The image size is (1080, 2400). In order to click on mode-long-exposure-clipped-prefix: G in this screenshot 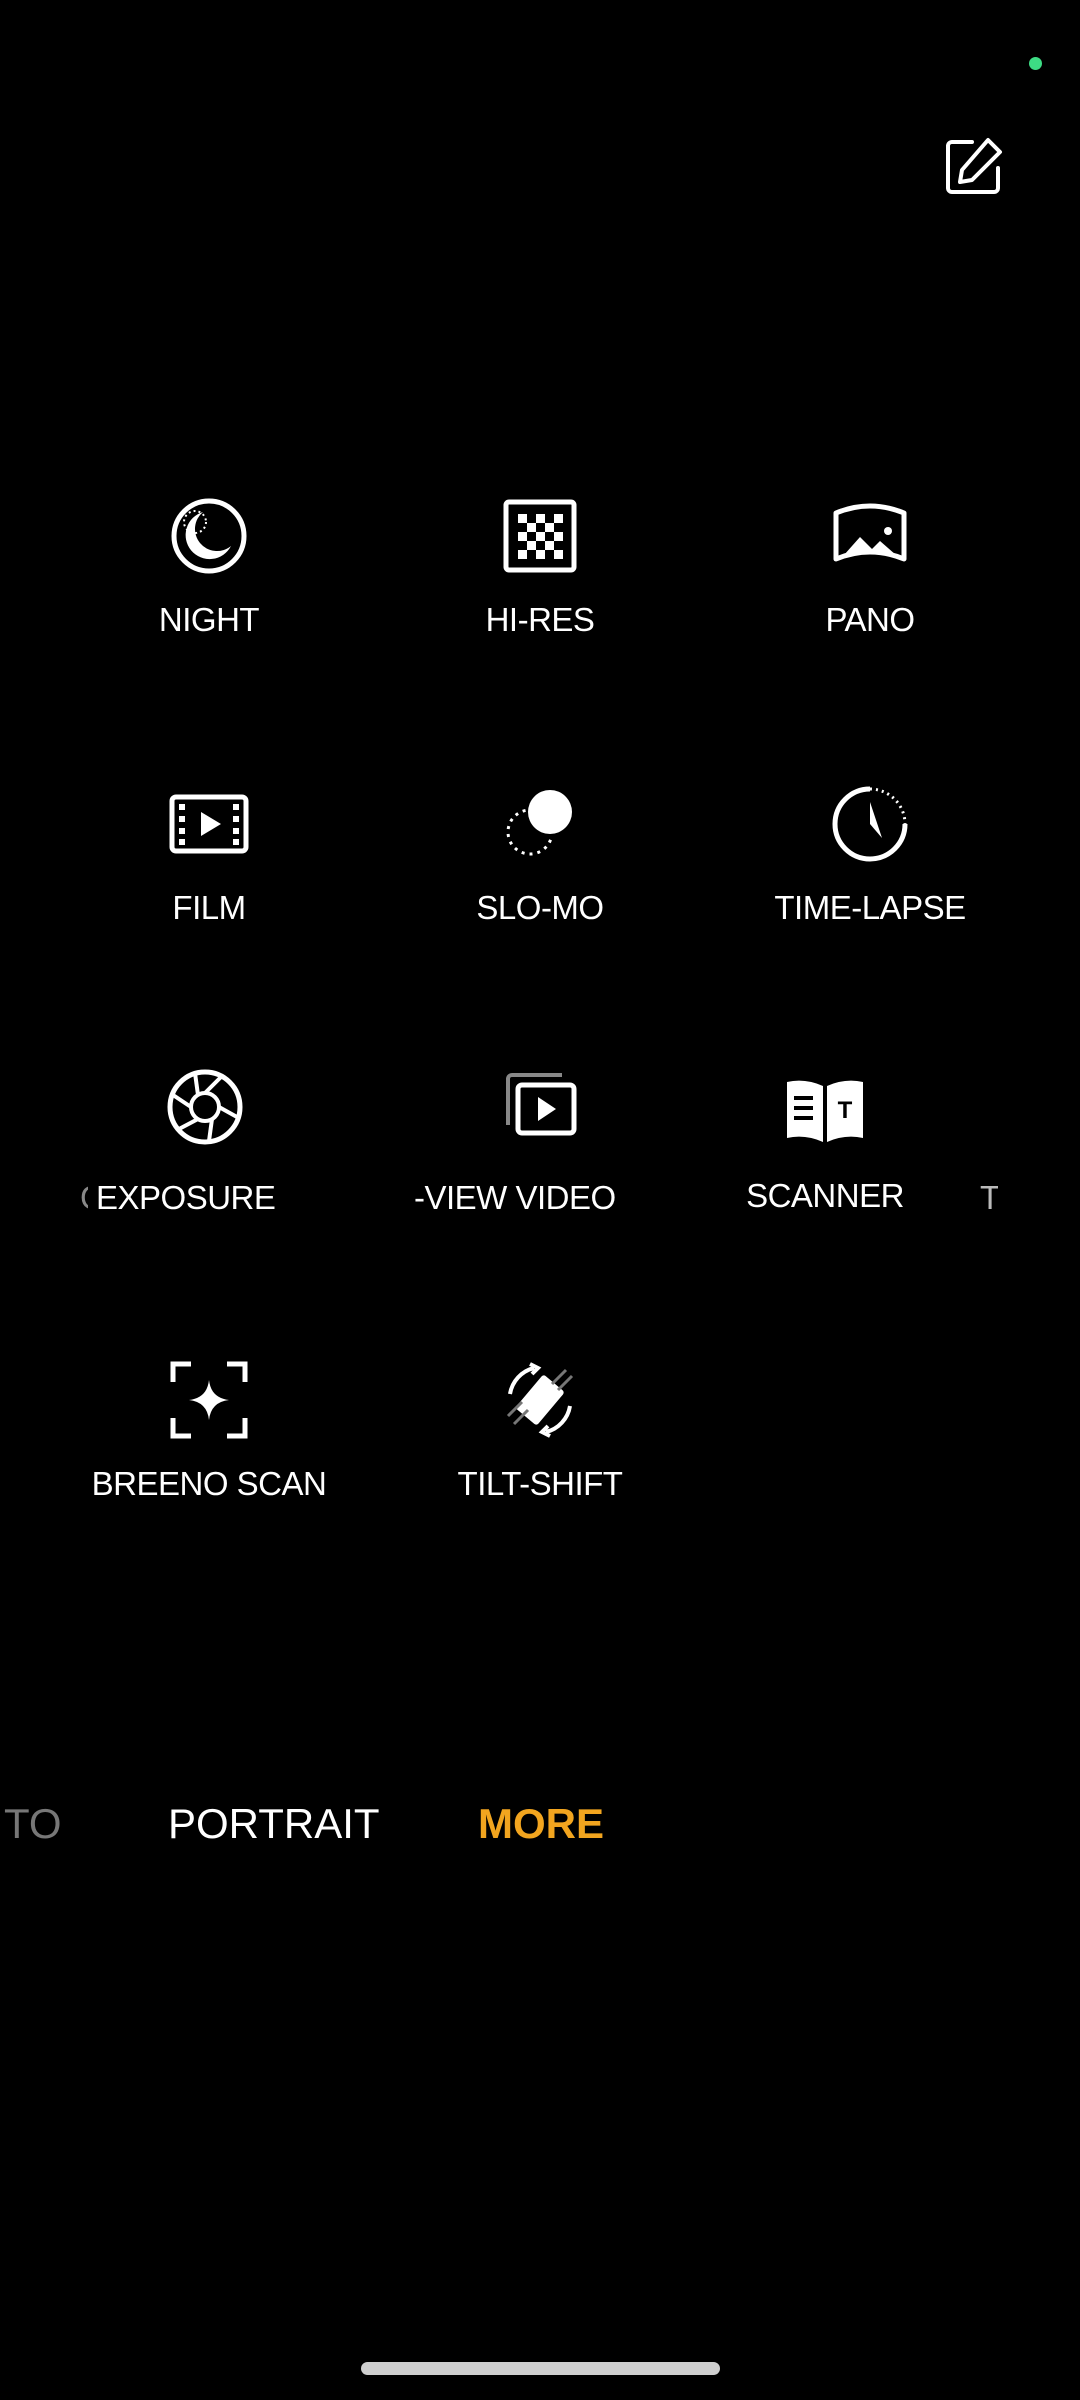, I will do `click(84, 1199)`.